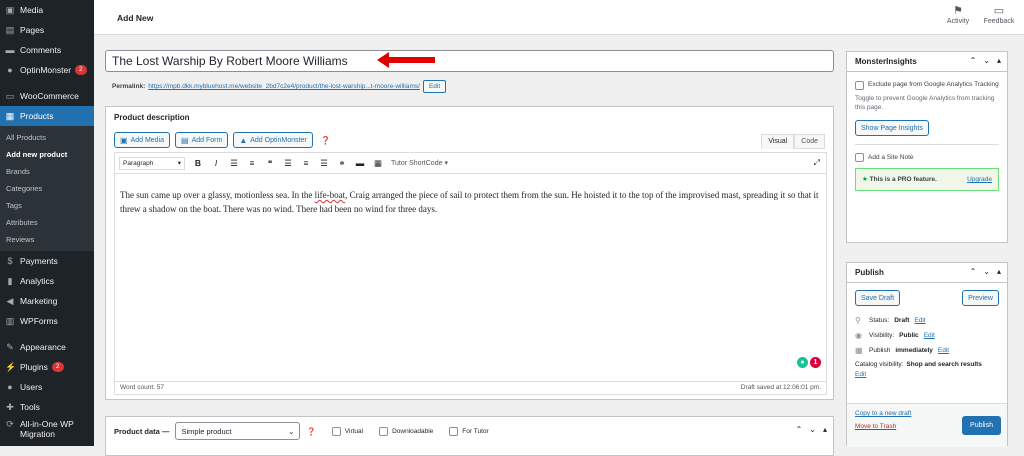  What do you see at coordinates (927, 157) in the screenshot?
I see `add-site-note-checkbox: Add a Site Note` at bounding box center [927, 157].